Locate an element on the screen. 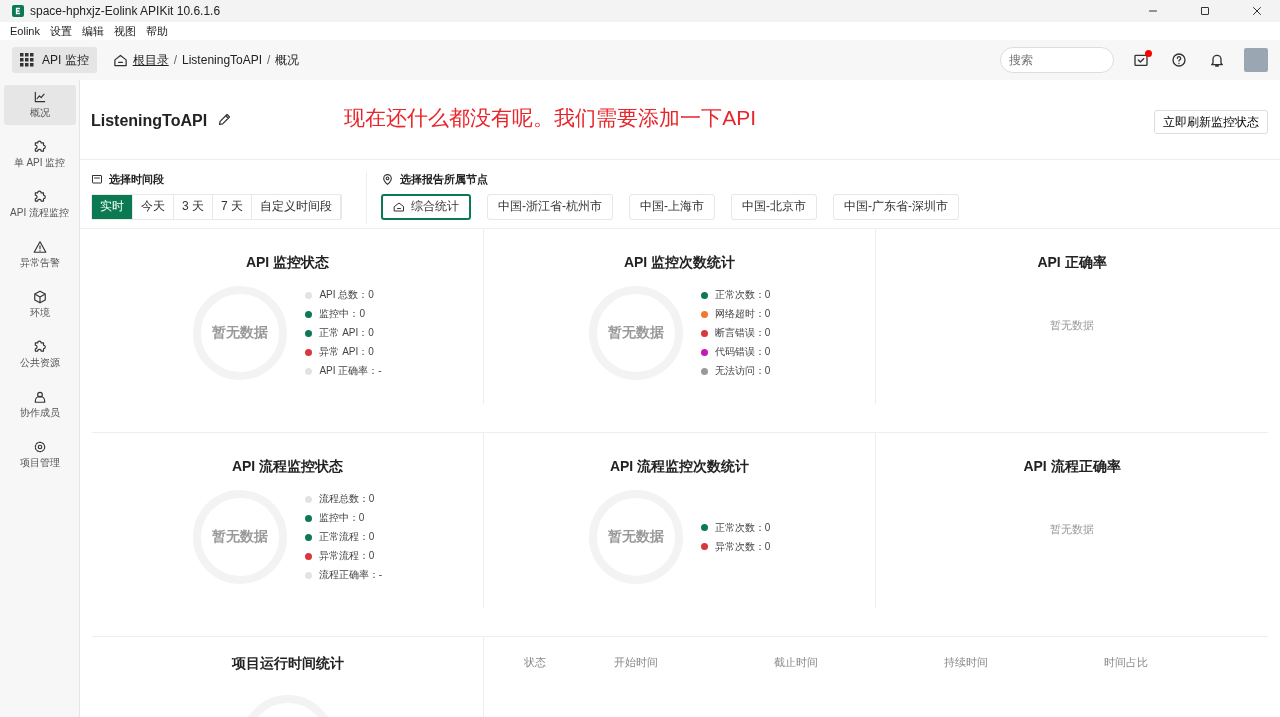  sidebar-item: 异常告警 is located at coordinates (39, 255).